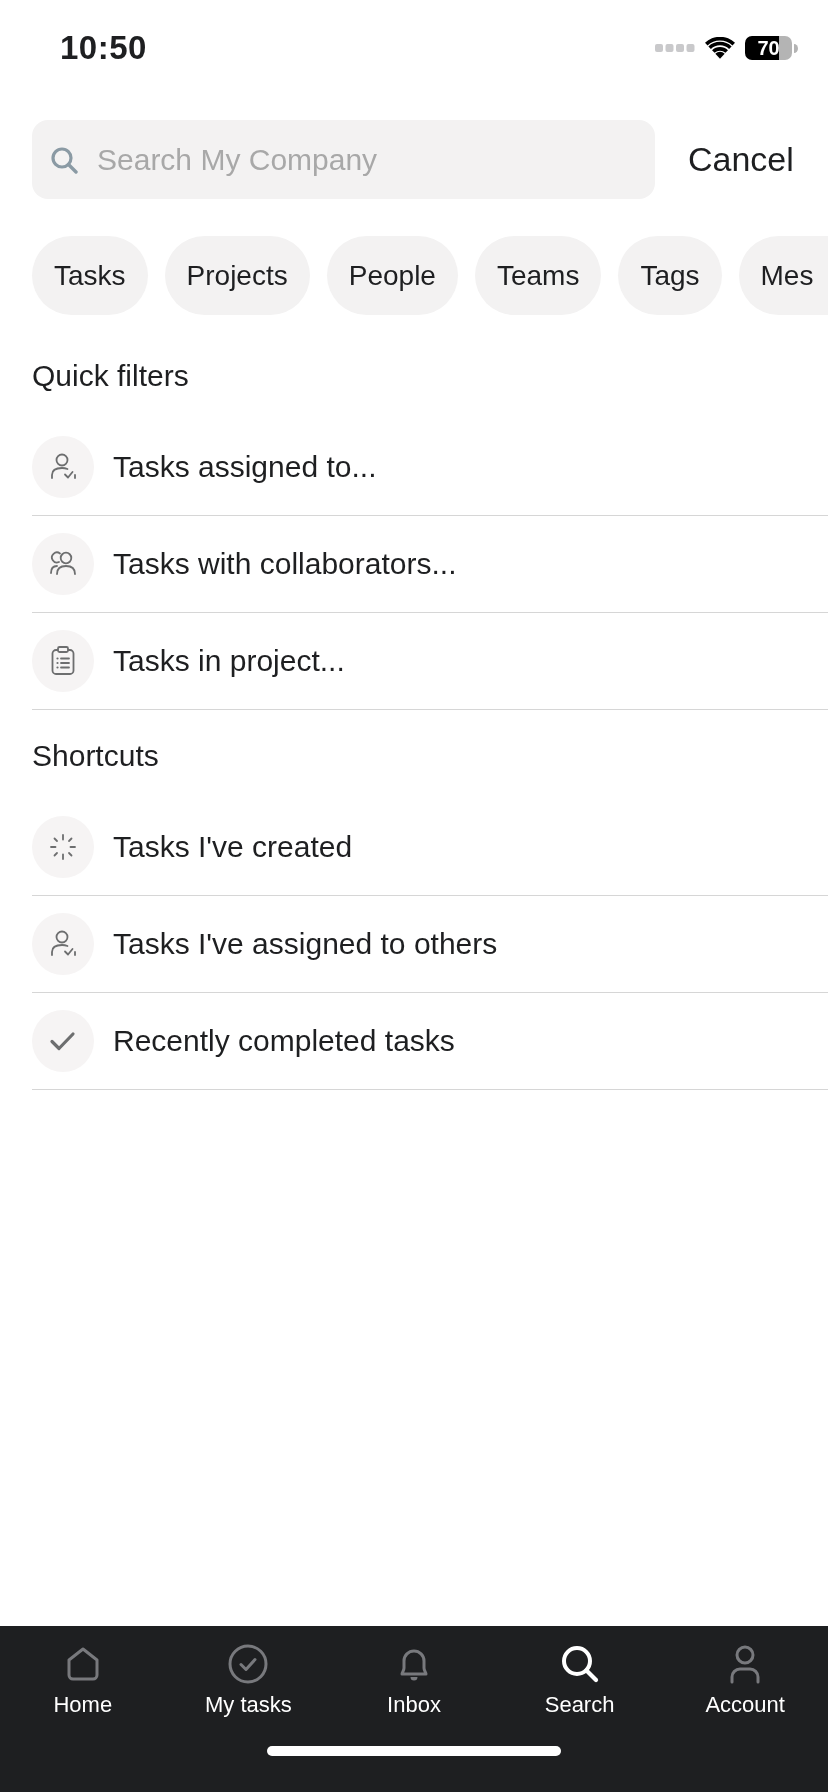 Image resolution: width=828 pixels, height=1792 pixels. What do you see at coordinates (783, 275) in the screenshot?
I see `filter-chip: Mes` at bounding box center [783, 275].